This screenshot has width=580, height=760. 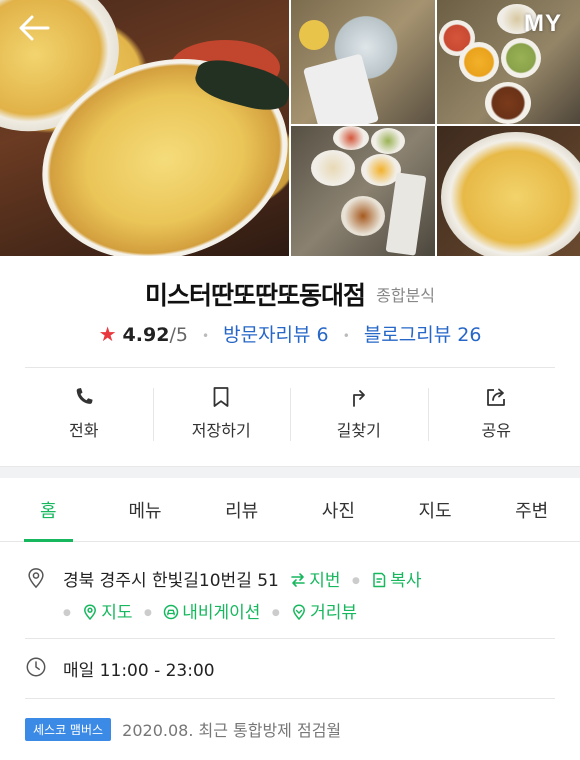 What do you see at coordinates (496, 430) in the screenshot?
I see `share-label: 공유` at bounding box center [496, 430].